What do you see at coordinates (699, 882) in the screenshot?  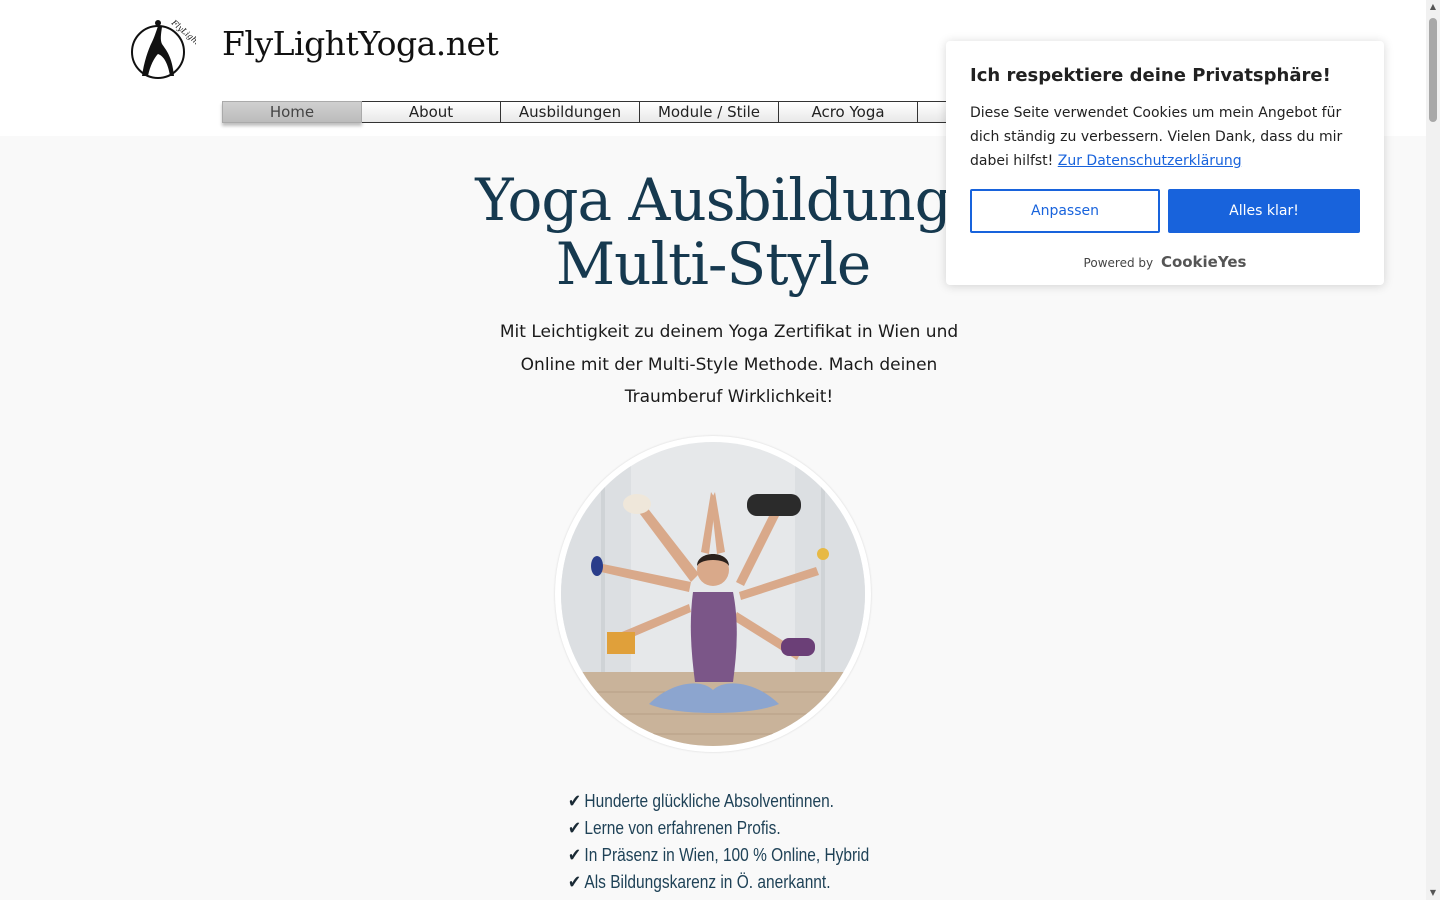 I see `benefit-item: ✔ Als Bildungskarenz in Ö. anerkannt.` at bounding box center [699, 882].